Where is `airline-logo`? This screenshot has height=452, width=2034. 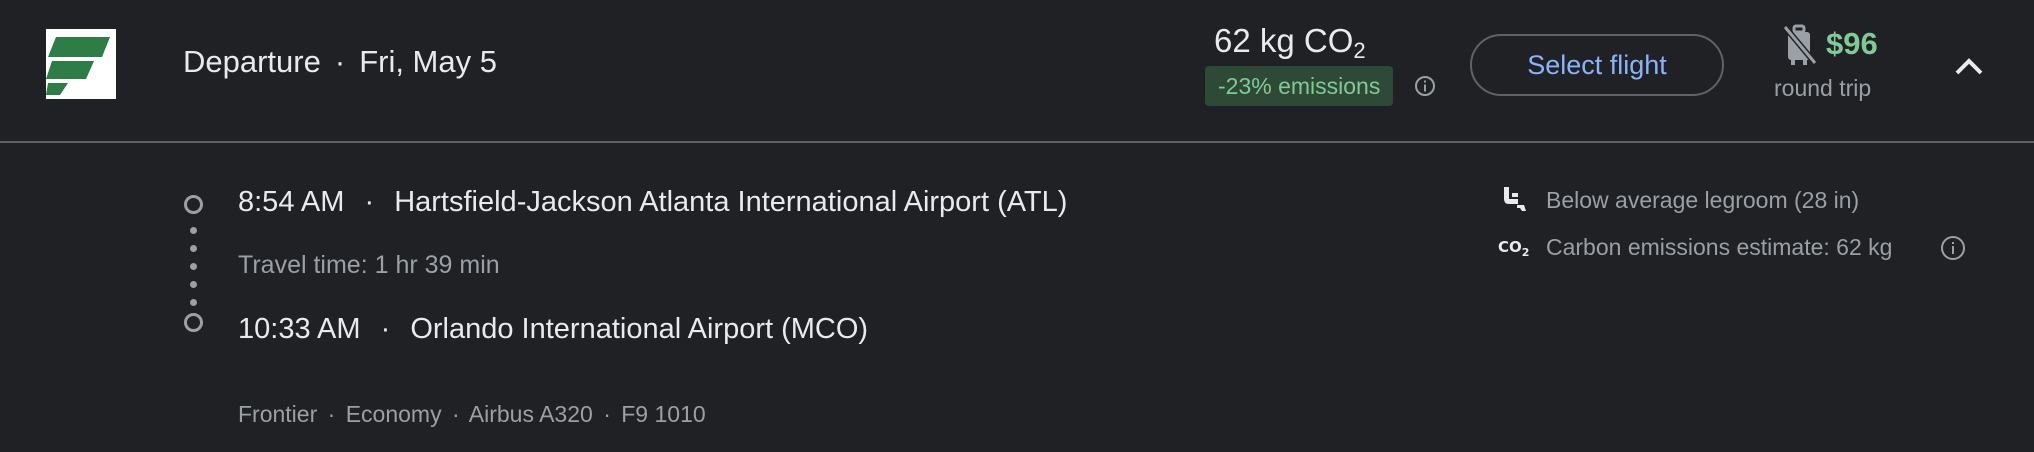
airline-logo is located at coordinates (81, 64).